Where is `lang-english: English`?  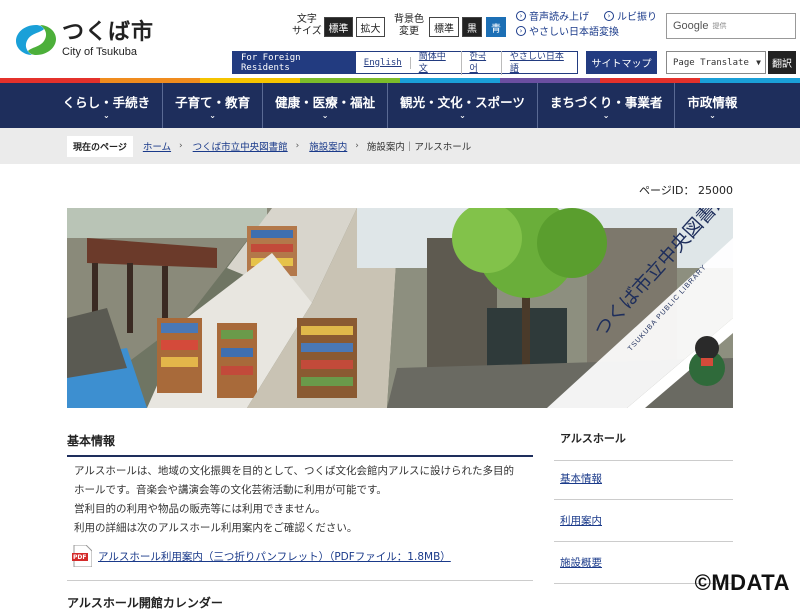 lang-english: English is located at coordinates (383, 63).